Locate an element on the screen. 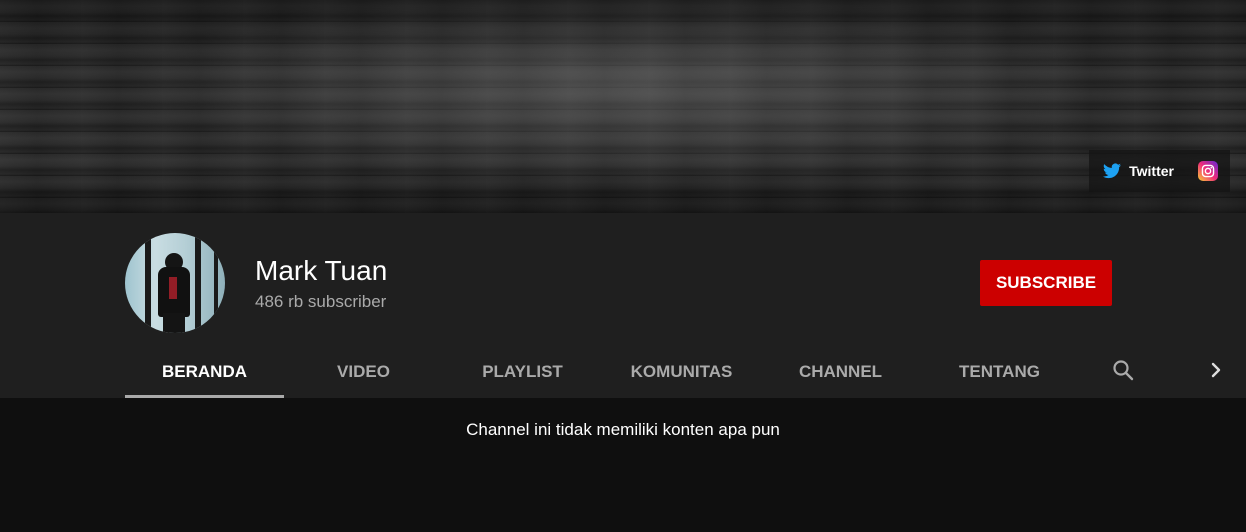  subscribe-button: SUBSCRIBE is located at coordinates (1046, 283).